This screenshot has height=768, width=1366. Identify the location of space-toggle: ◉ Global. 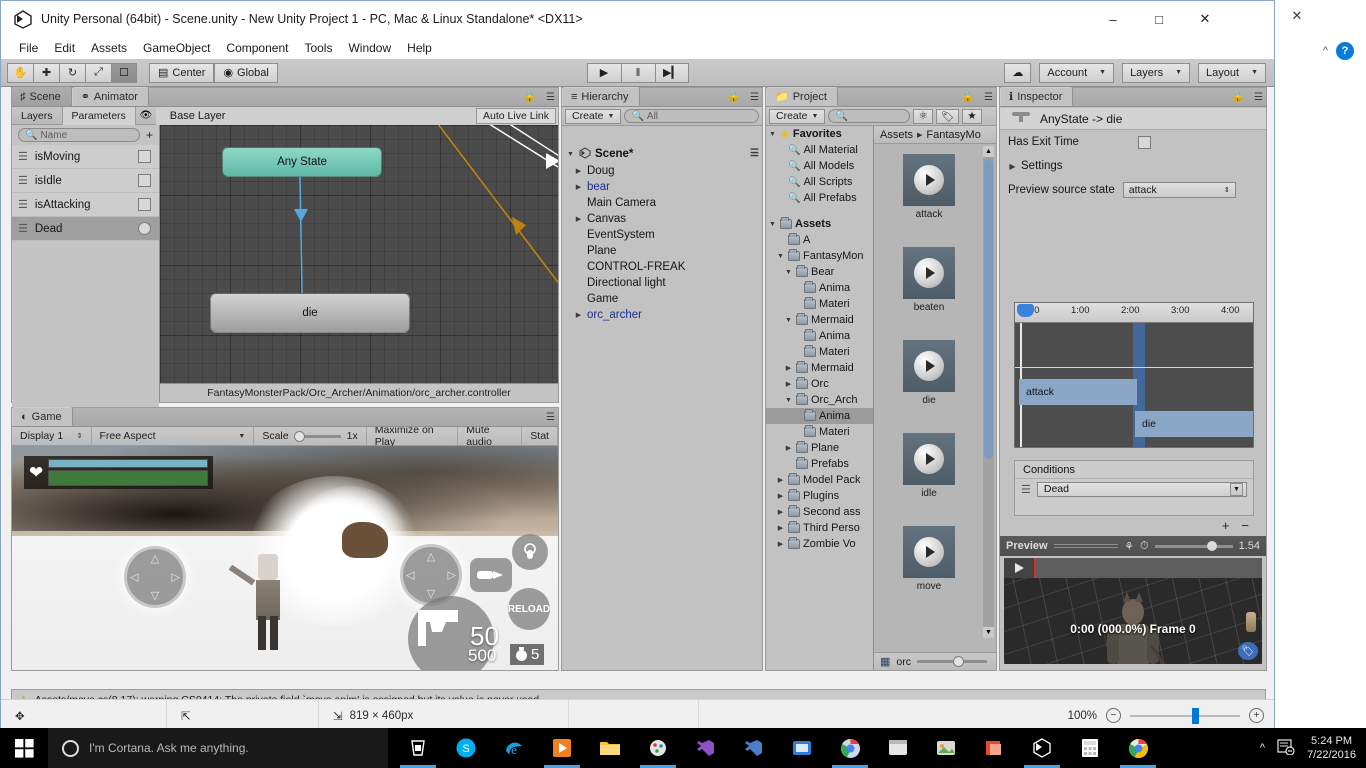
(246, 72).